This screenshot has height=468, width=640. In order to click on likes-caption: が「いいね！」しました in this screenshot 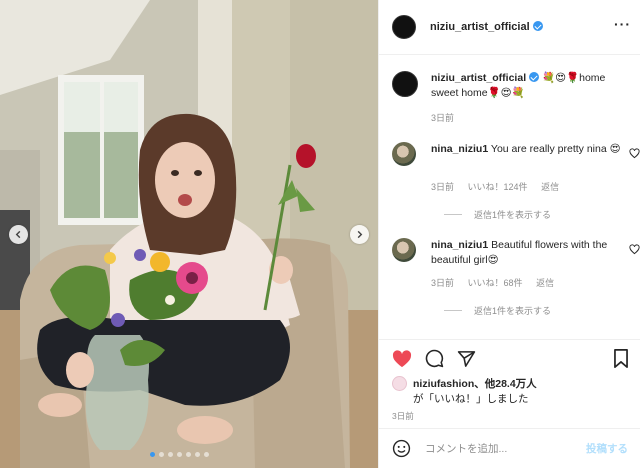, I will do `click(471, 399)`.